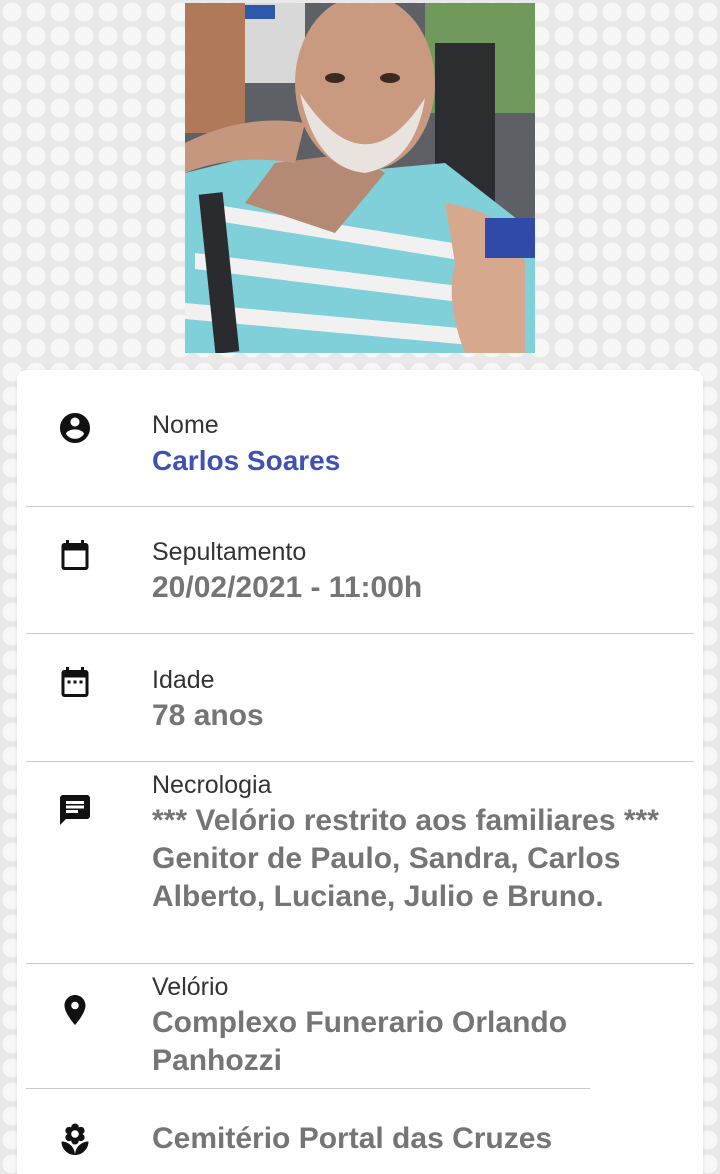  What do you see at coordinates (185, 425) in the screenshot?
I see `field-label: Nome` at bounding box center [185, 425].